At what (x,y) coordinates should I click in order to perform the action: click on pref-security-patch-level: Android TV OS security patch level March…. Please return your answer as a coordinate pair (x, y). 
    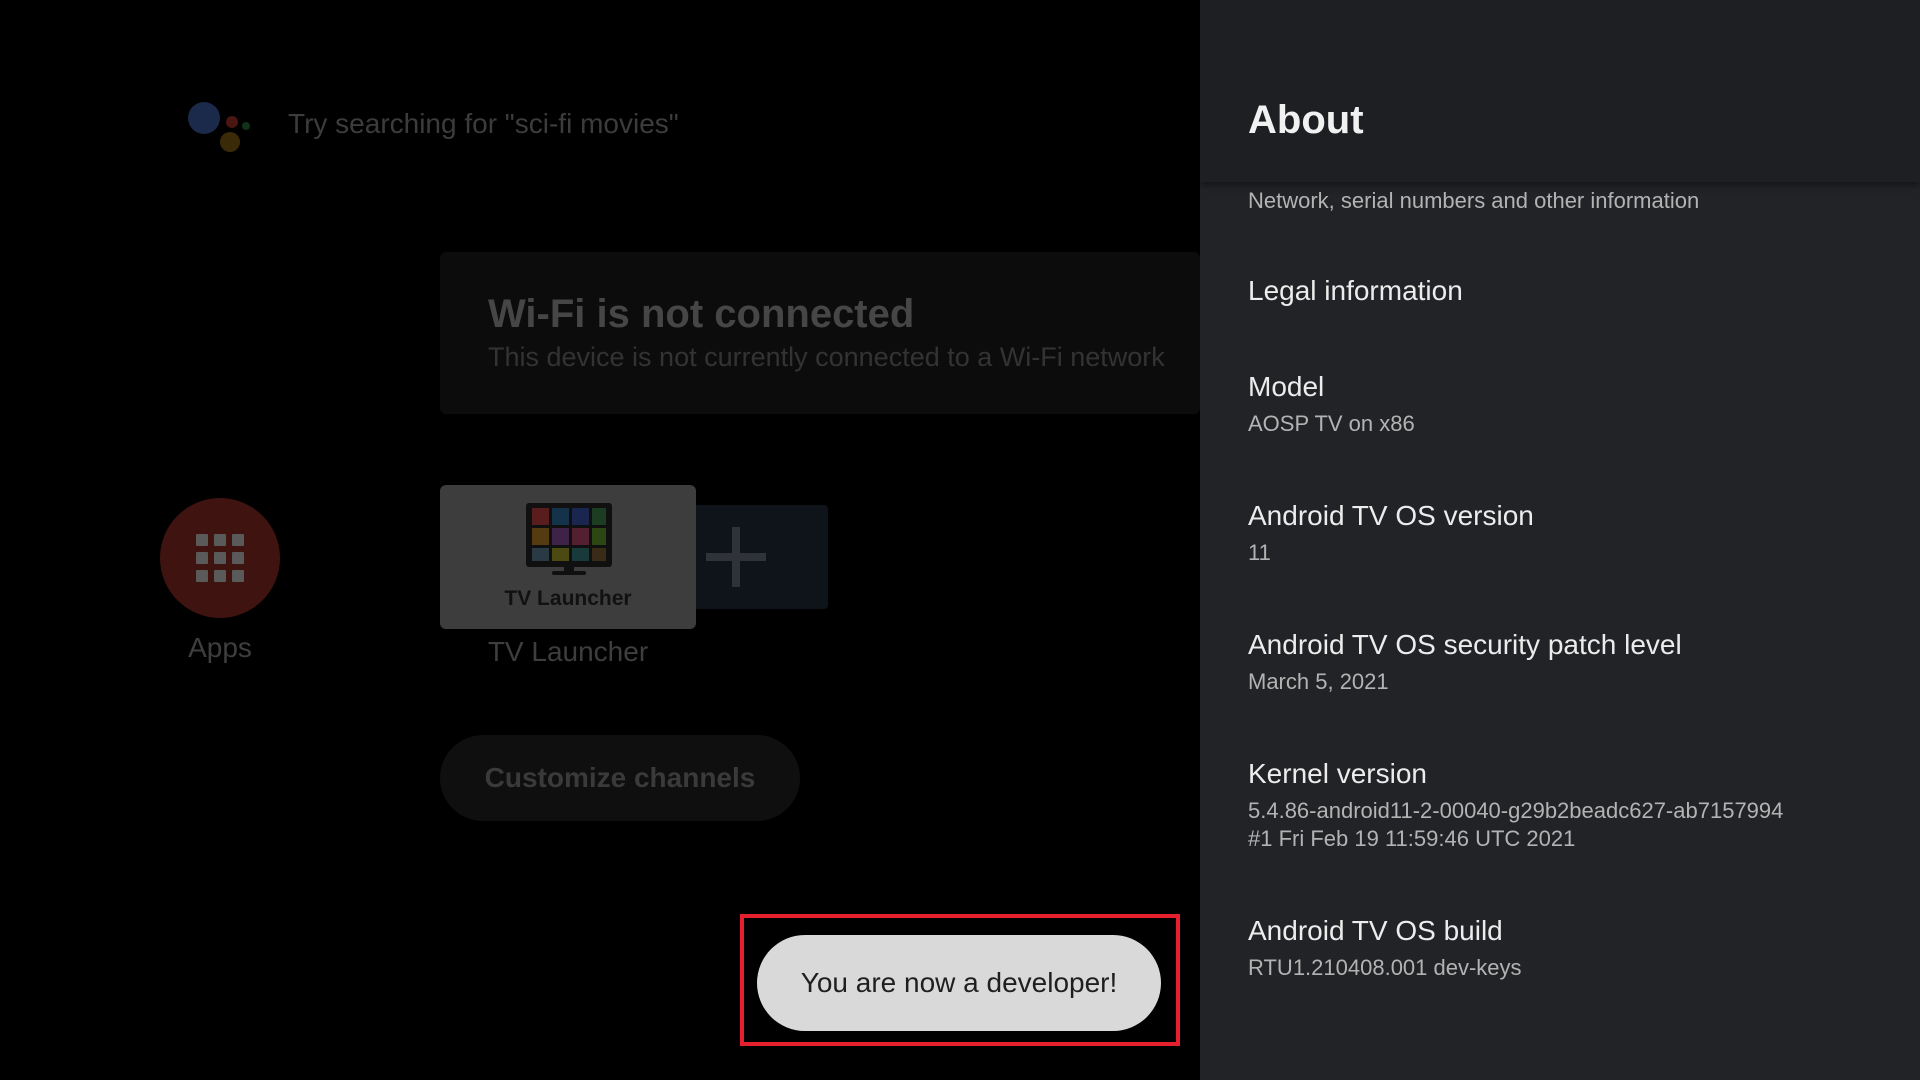
    Looking at the image, I should click on (1560, 662).